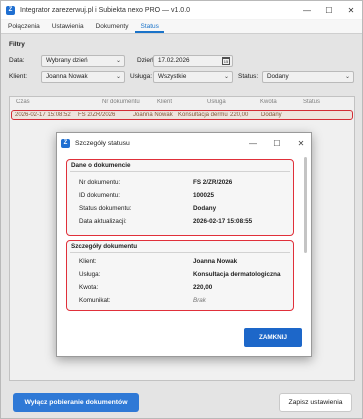  What do you see at coordinates (24, 28) in the screenshot?
I see `tab-connections: Połączenia` at bounding box center [24, 28].